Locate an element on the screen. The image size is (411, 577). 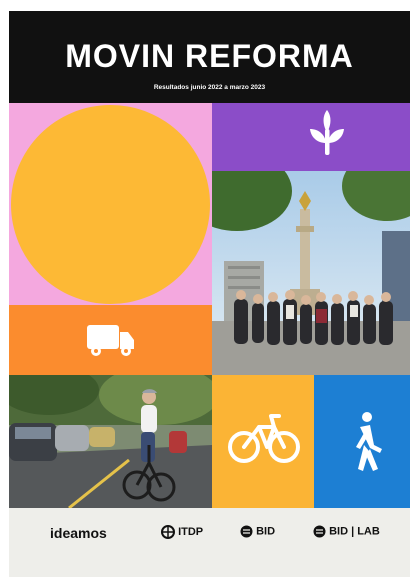
logo-bid: BID is located at coordinates (257, 531).